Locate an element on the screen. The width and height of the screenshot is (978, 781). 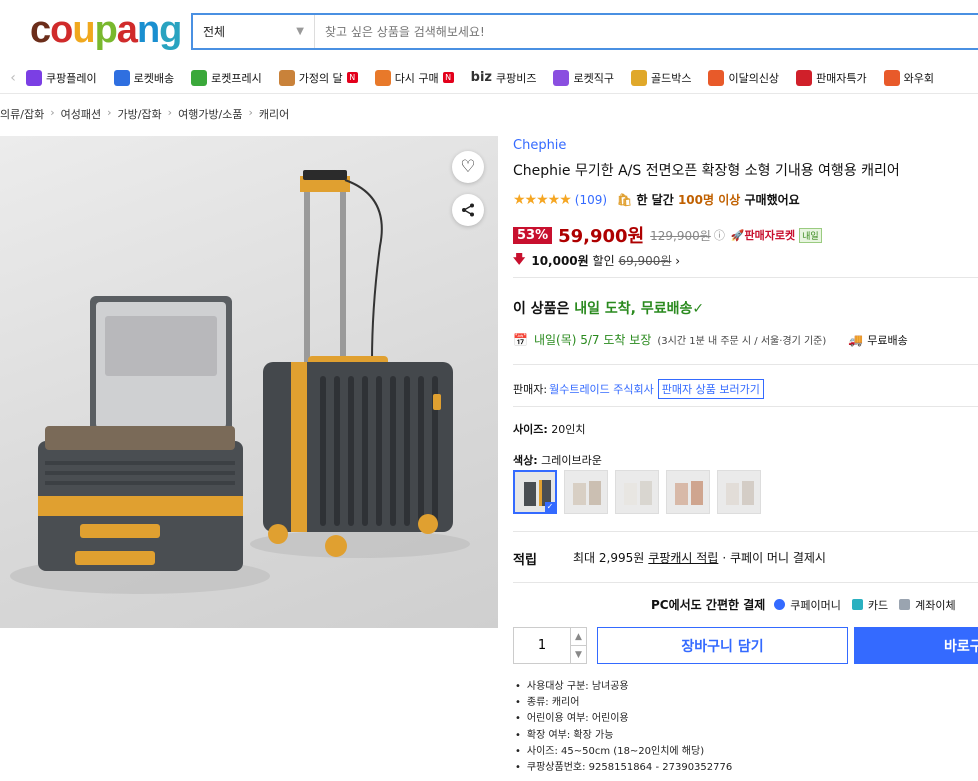
logo-letter: a is located at coordinates (127, 30).